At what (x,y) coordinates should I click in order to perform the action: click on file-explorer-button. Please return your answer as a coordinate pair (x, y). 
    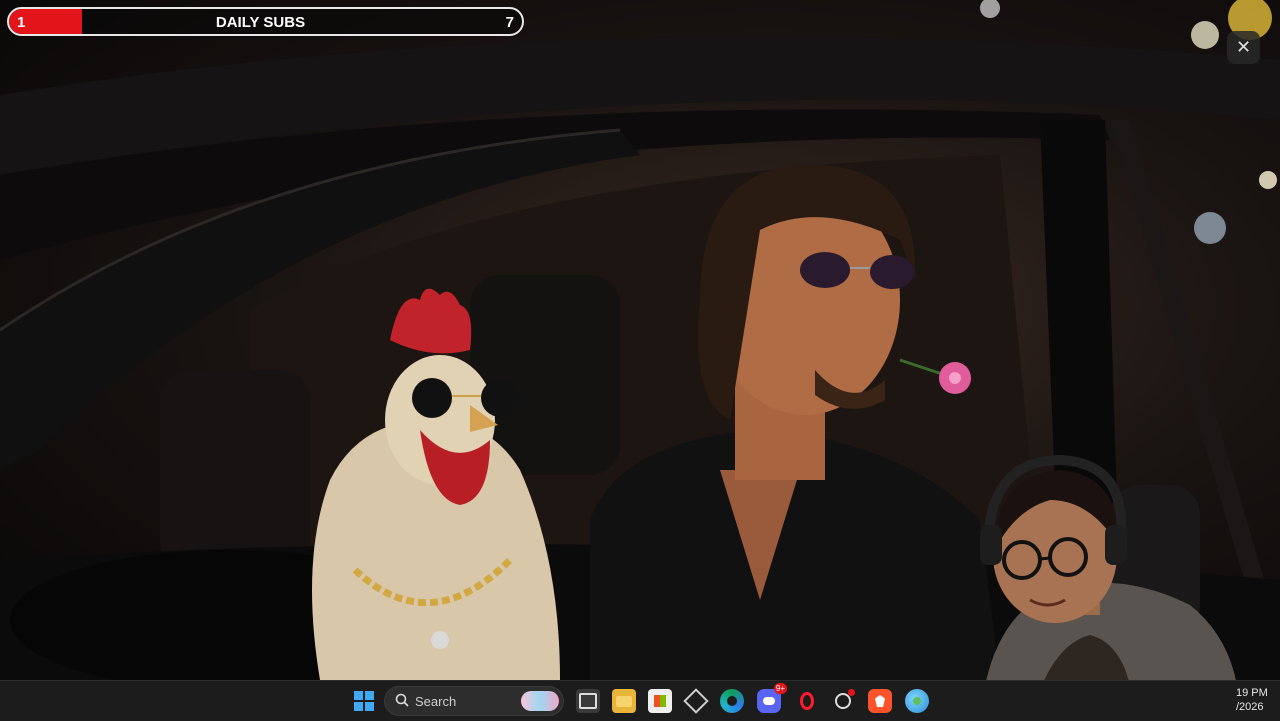
    Looking at the image, I should click on (624, 701).